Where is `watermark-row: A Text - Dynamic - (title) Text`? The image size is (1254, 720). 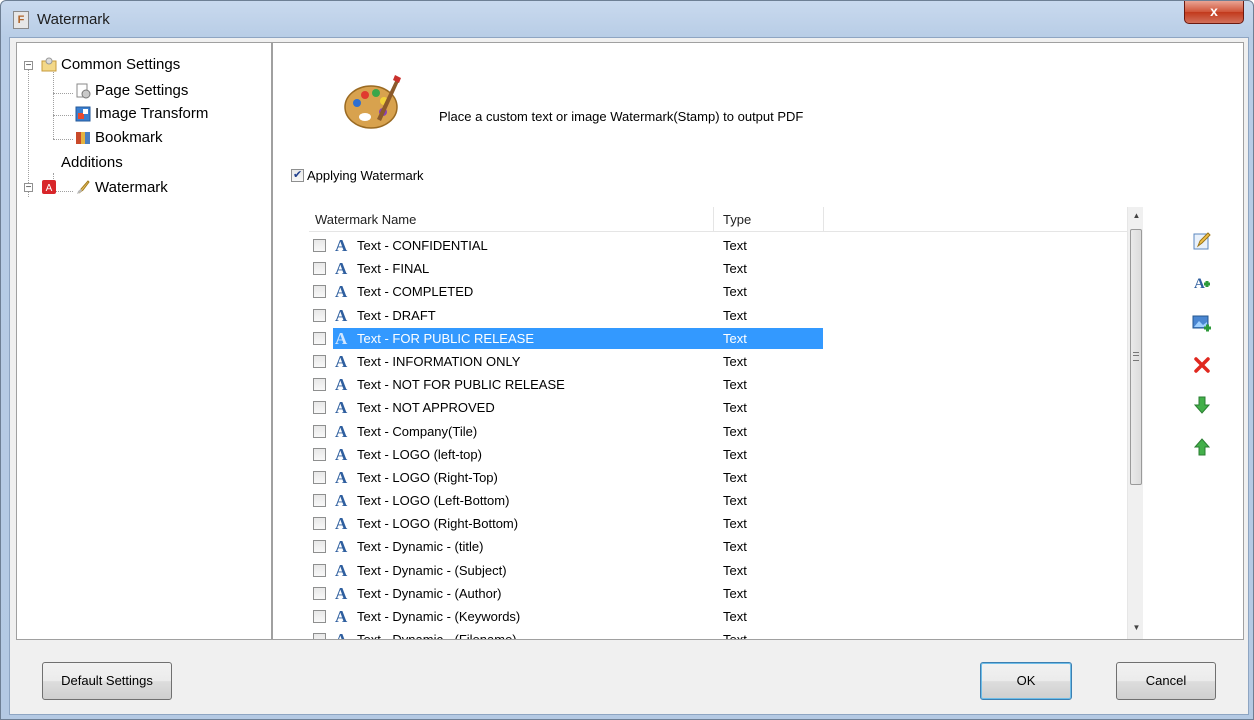
watermark-row: A Text - Dynamic - (title) Text is located at coordinates (718, 546).